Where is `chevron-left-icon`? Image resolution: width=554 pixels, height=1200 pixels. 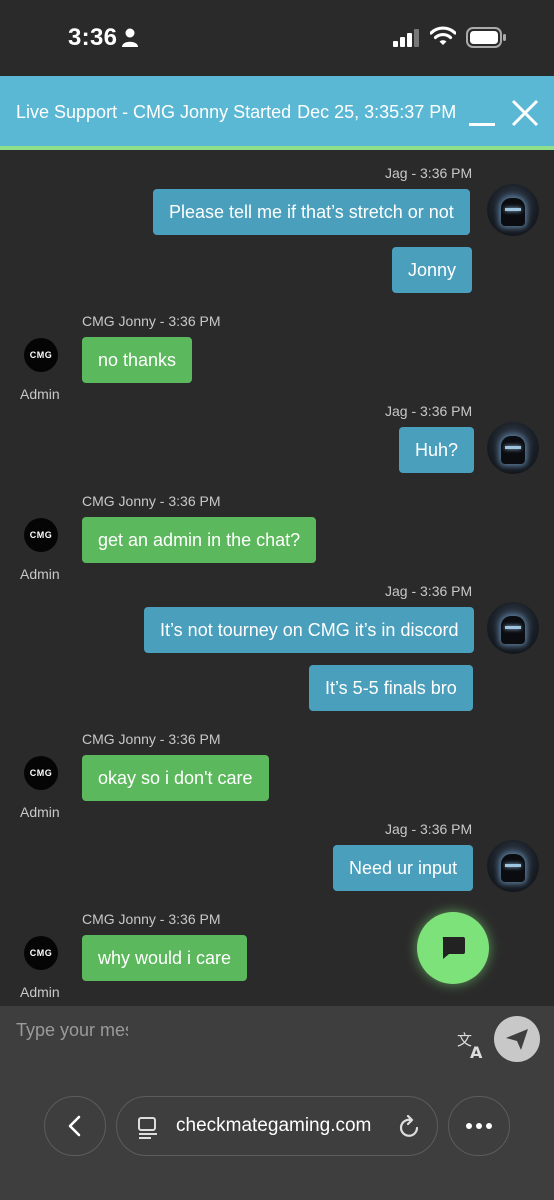
chevron-left-icon is located at coordinates (74, 1126).